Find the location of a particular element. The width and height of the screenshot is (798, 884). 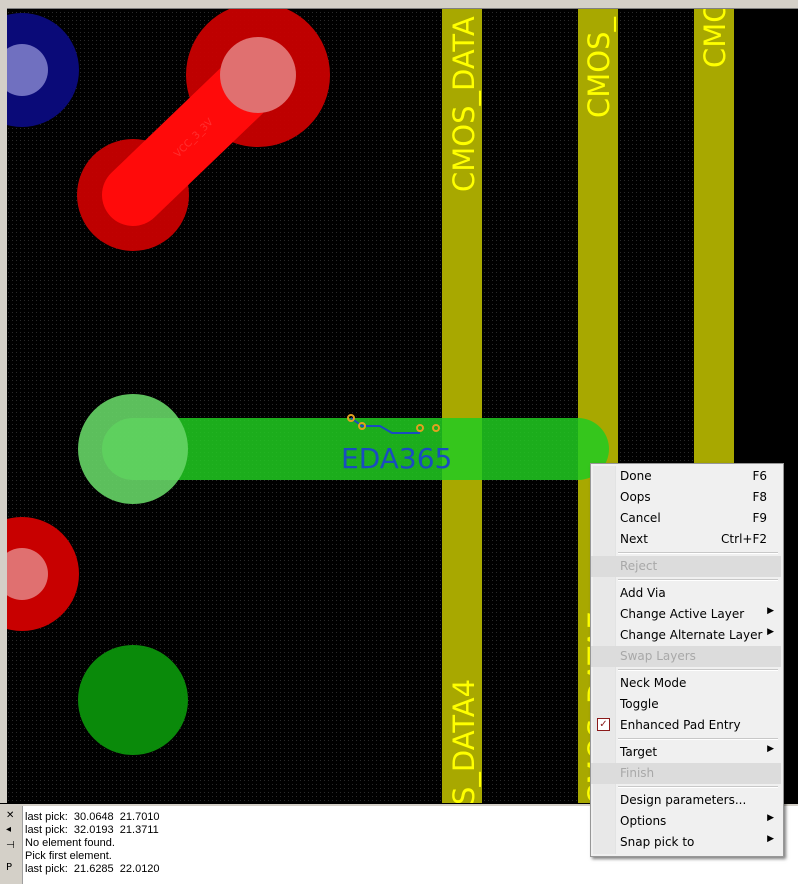

console-line: No element found. is located at coordinates (70, 843).